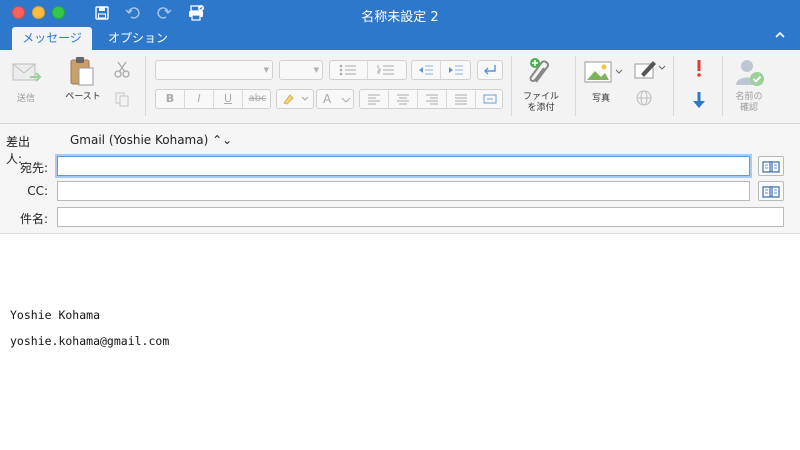 Image resolution: width=800 pixels, height=450 pixels. Describe the element at coordinates (650, 69) in the screenshot. I see `signature-icon` at that location.